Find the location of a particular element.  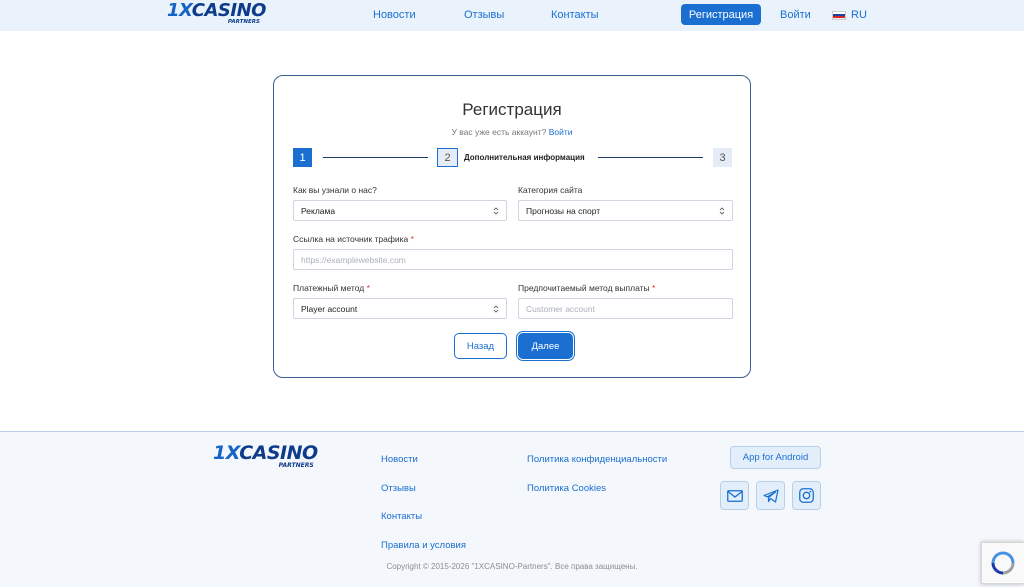

site-category-label: Категория сайта is located at coordinates (550, 190).